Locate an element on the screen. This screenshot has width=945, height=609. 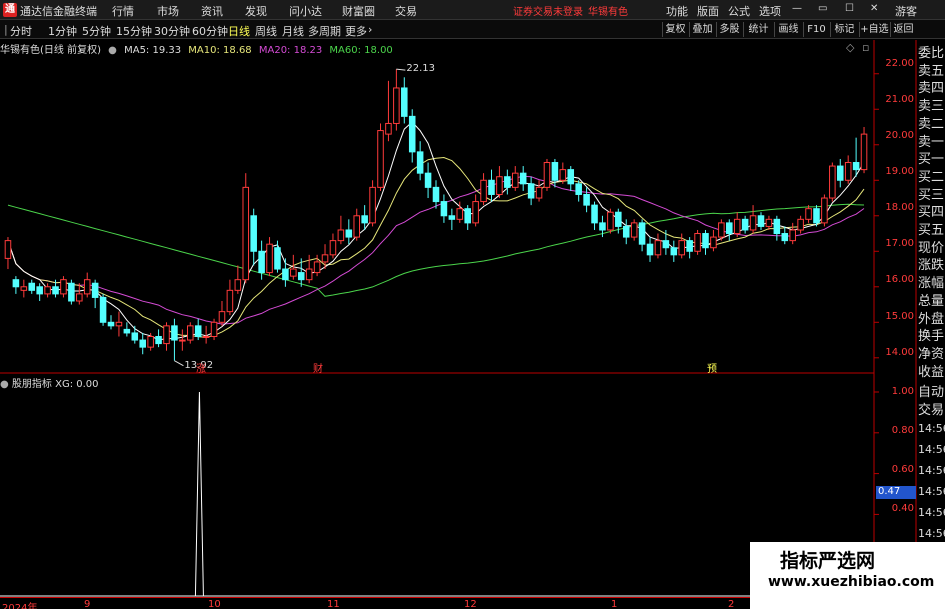
menu-item-trade: 交易 is located at coordinates (406, 11).